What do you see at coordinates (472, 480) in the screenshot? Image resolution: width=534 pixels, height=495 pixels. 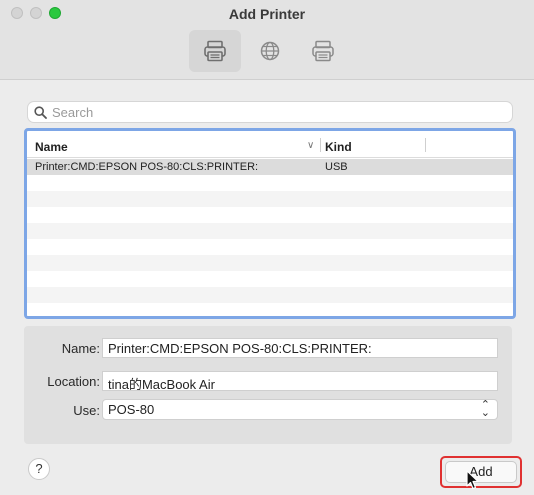 I see `mouse-cursor-icon` at bounding box center [472, 480].